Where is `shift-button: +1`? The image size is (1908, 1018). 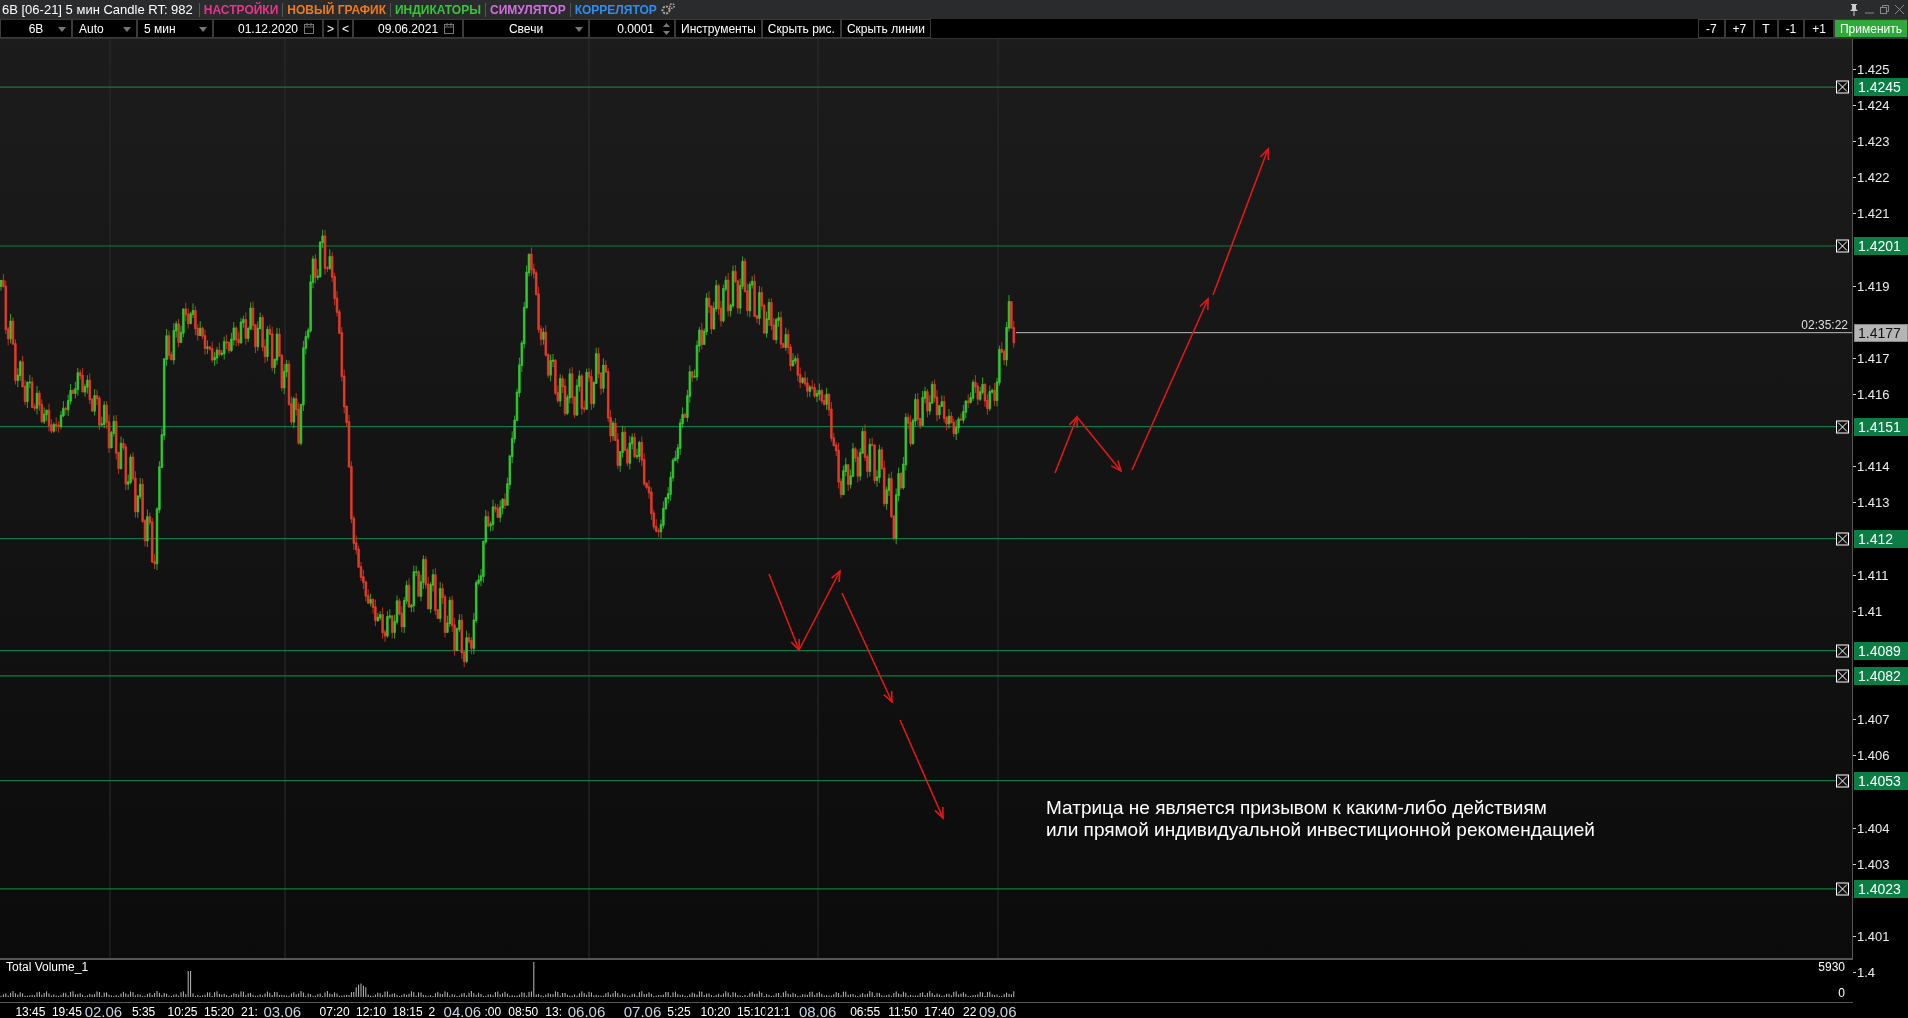 shift-button: +1 is located at coordinates (1819, 28).